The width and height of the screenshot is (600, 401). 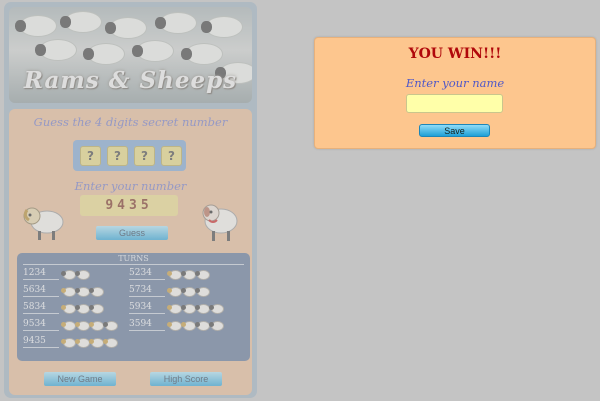 What do you see at coordinates (147, 325) in the screenshot?
I see `turn-number: 3594` at bounding box center [147, 325].